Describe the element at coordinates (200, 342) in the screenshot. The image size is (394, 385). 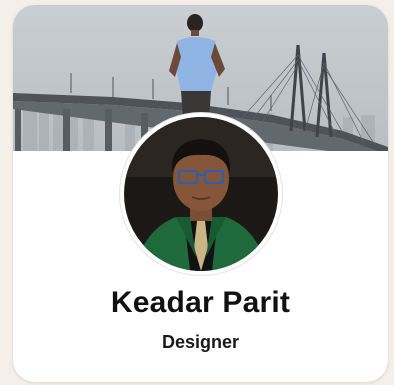
I see `profile-role: Designer` at that location.